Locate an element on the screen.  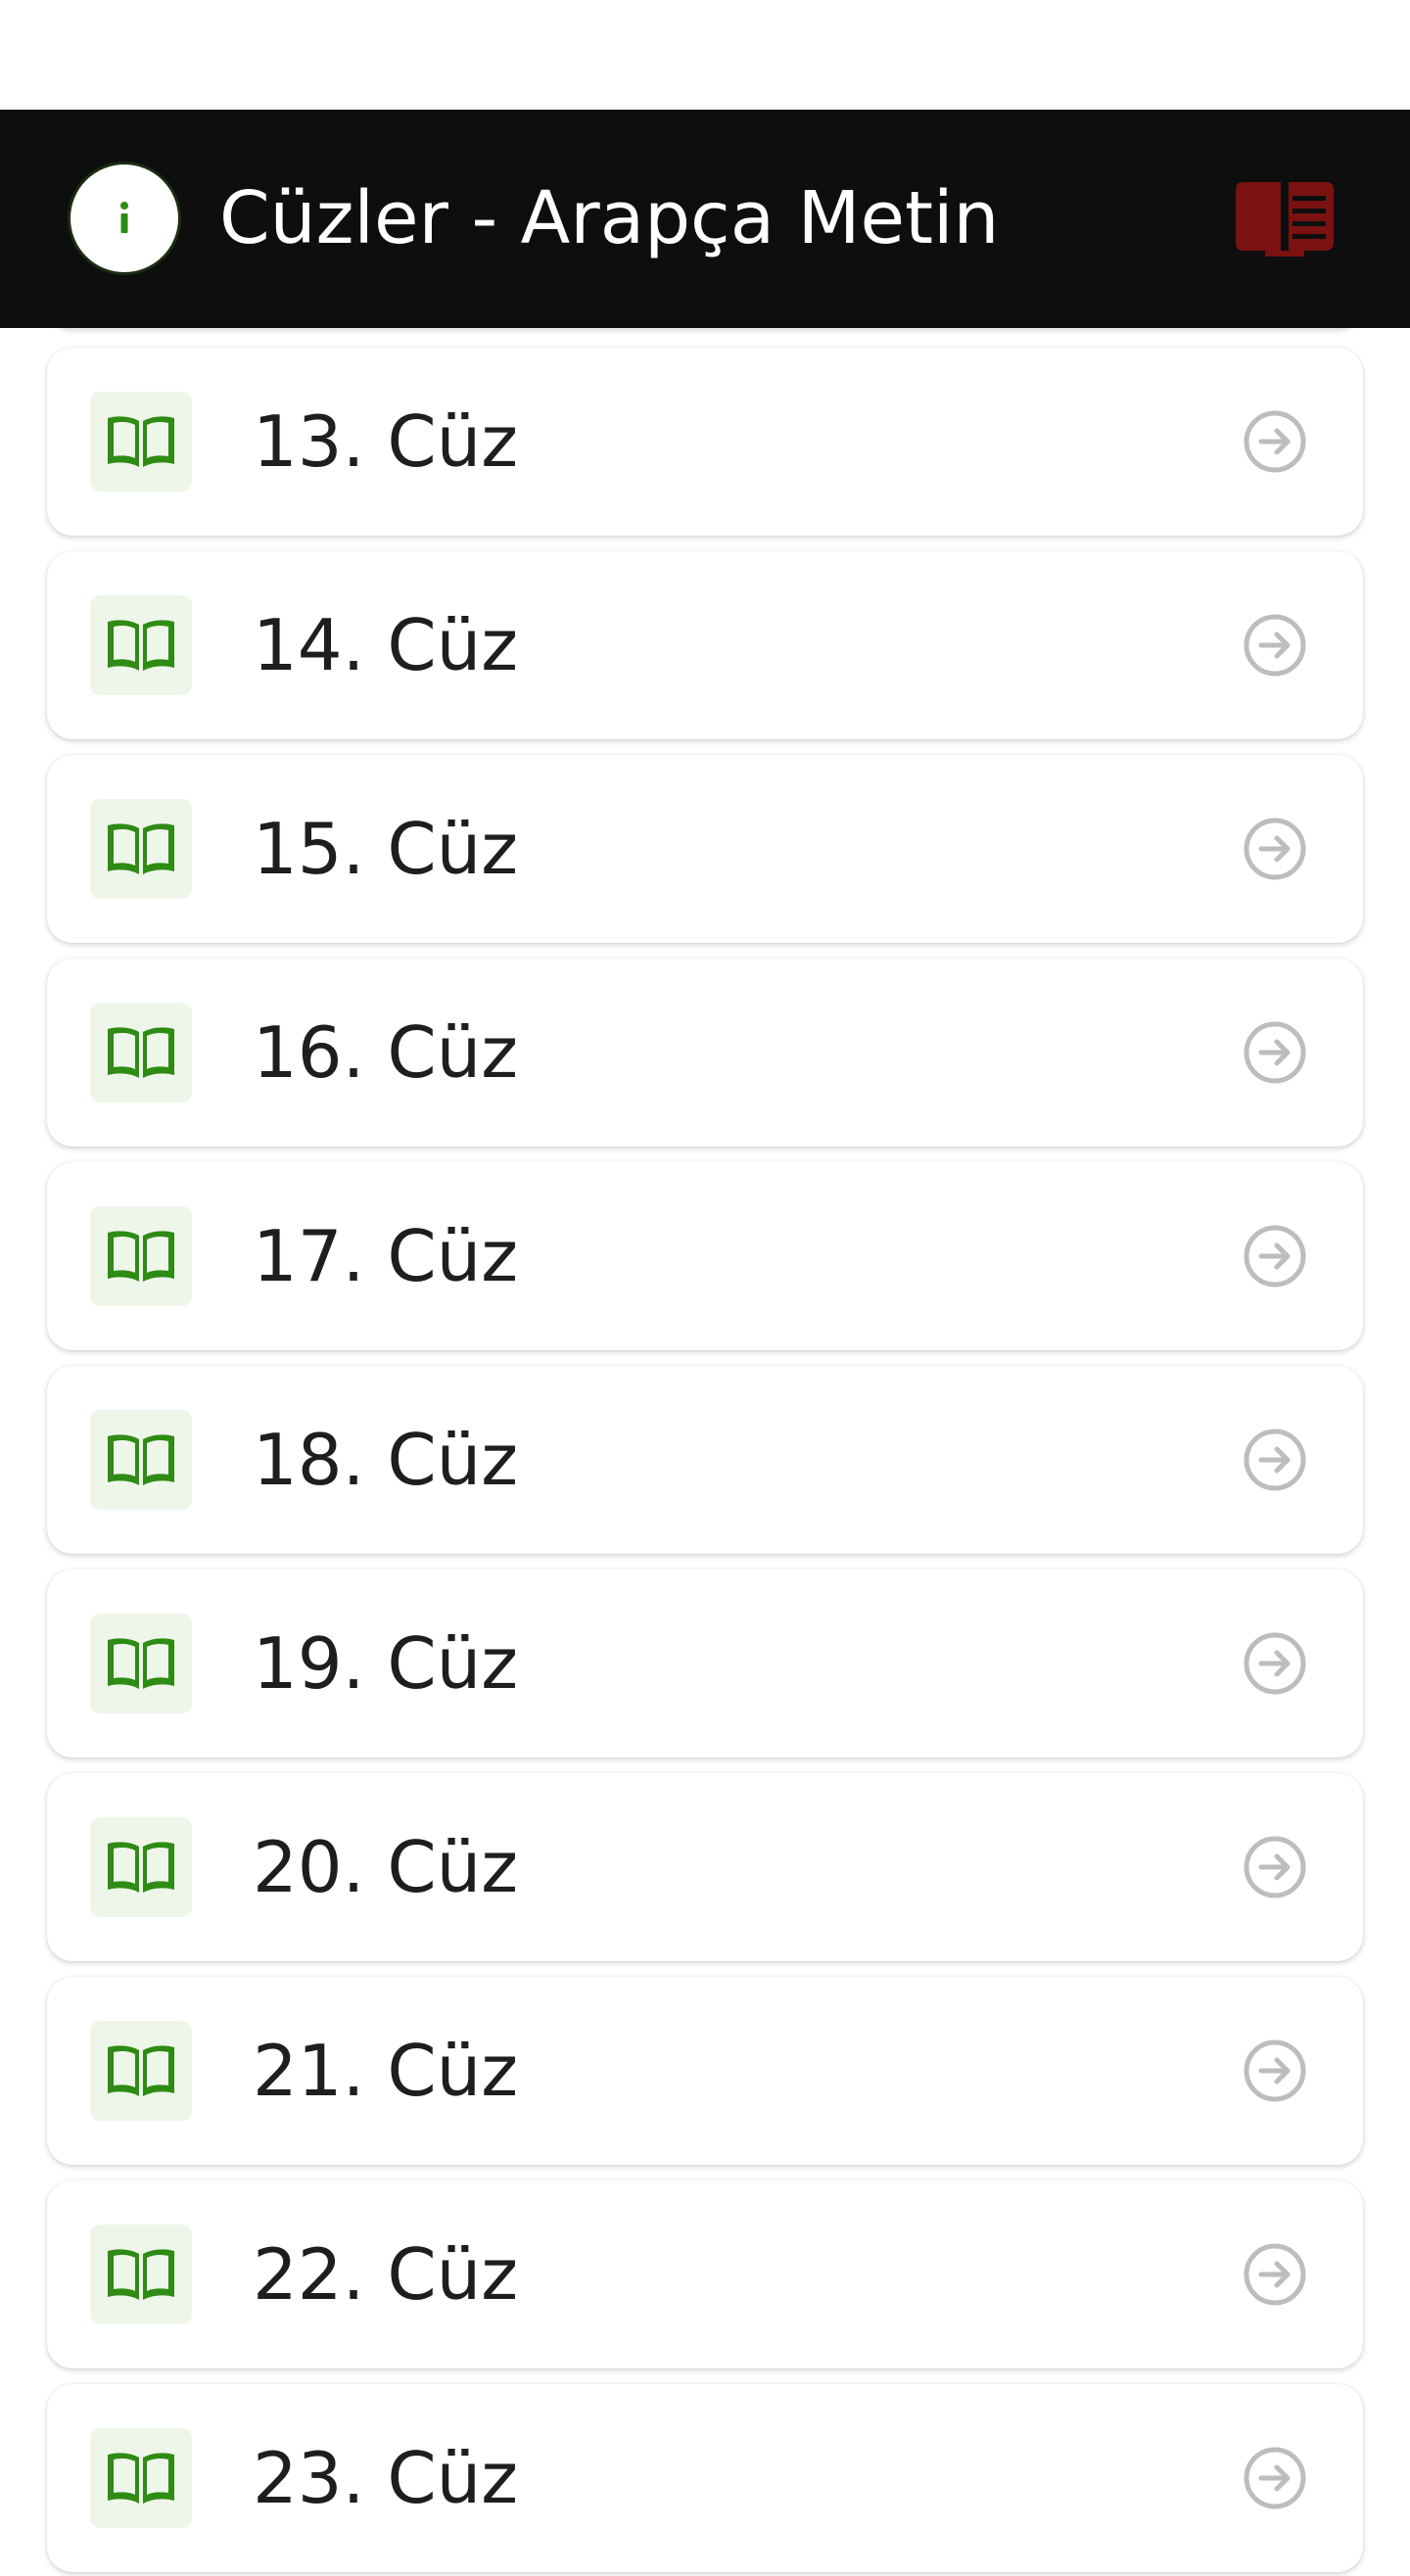
info-button is located at coordinates (124, 219).